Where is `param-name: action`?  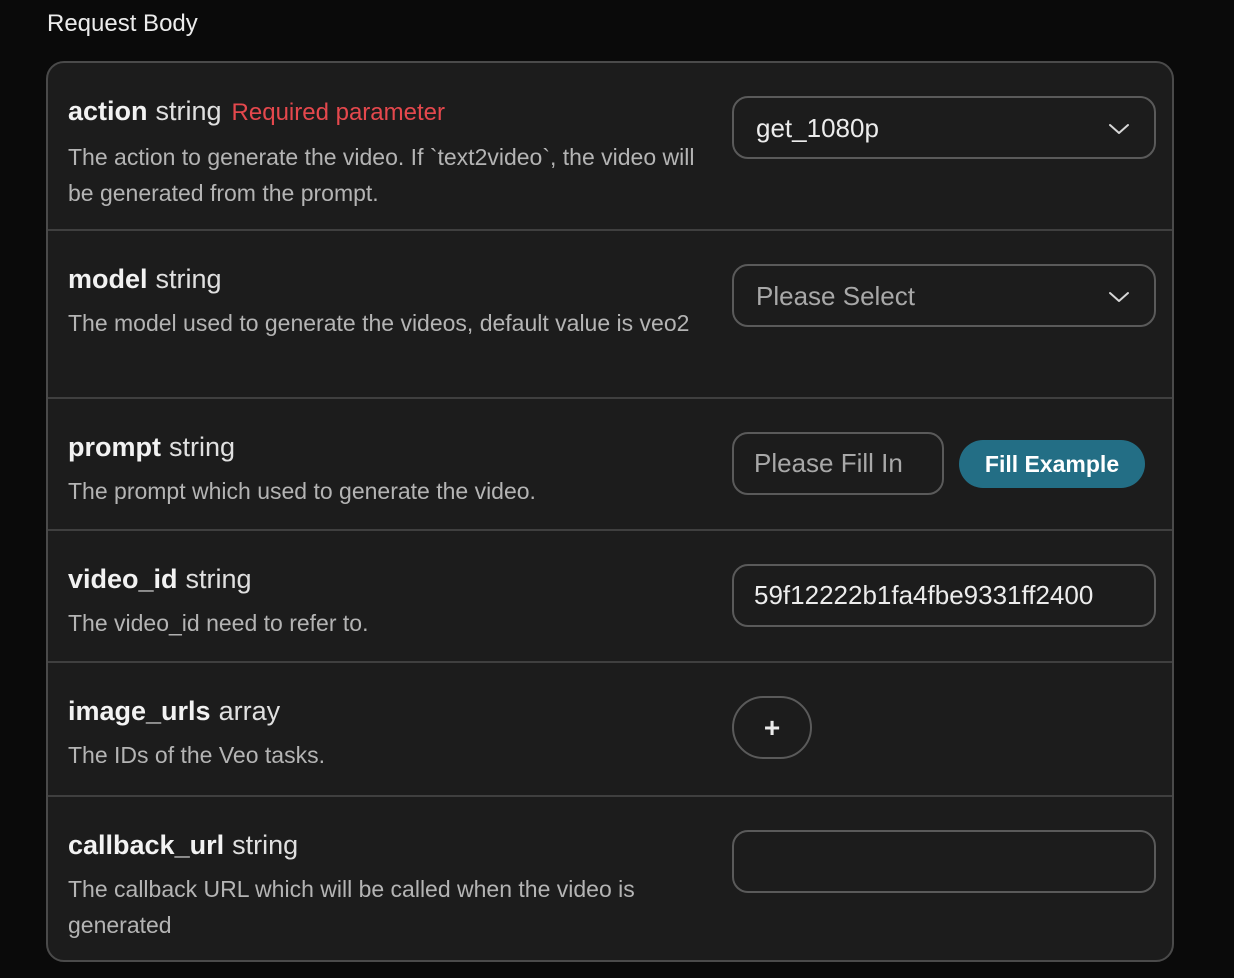
param-name: action is located at coordinates (108, 111).